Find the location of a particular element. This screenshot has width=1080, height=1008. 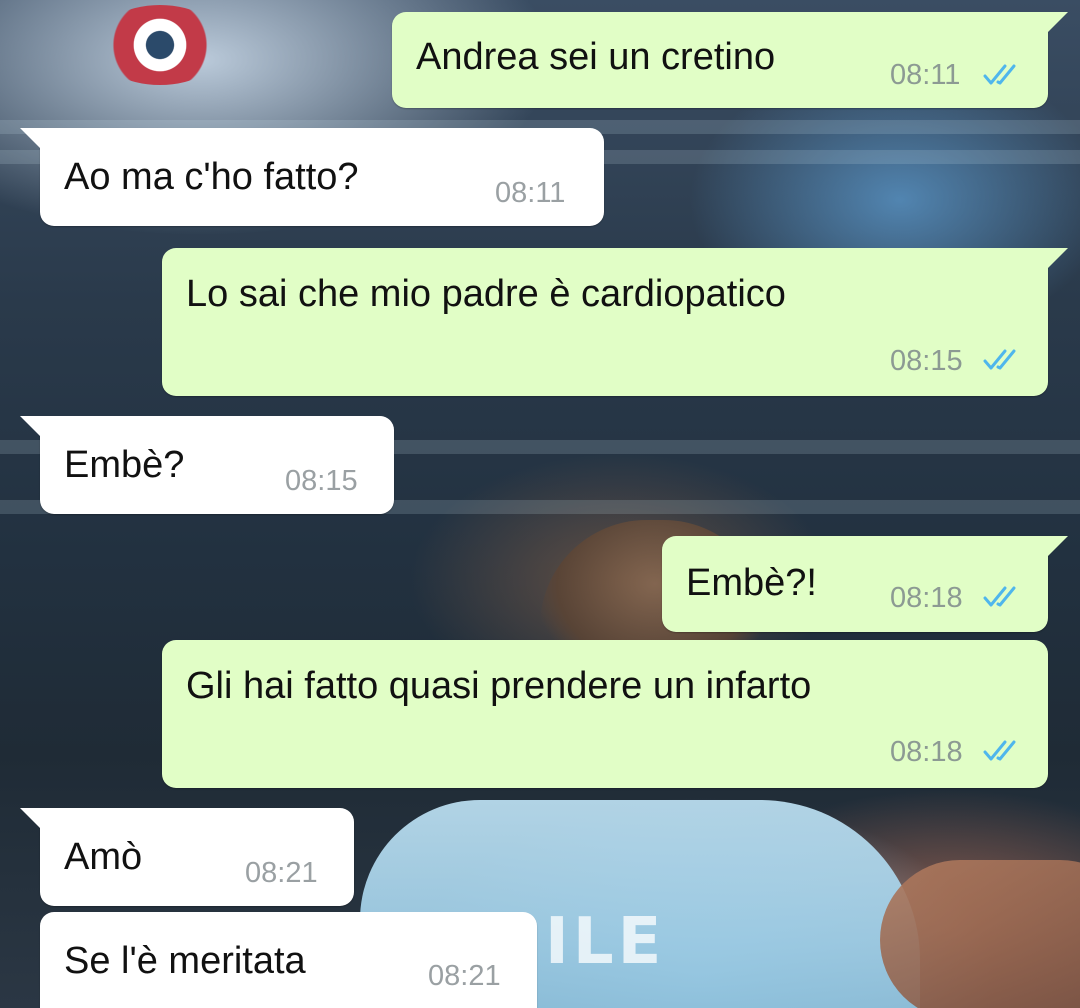

message-text: Ao ma c'ho fatto? is located at coordinates (211, 177).